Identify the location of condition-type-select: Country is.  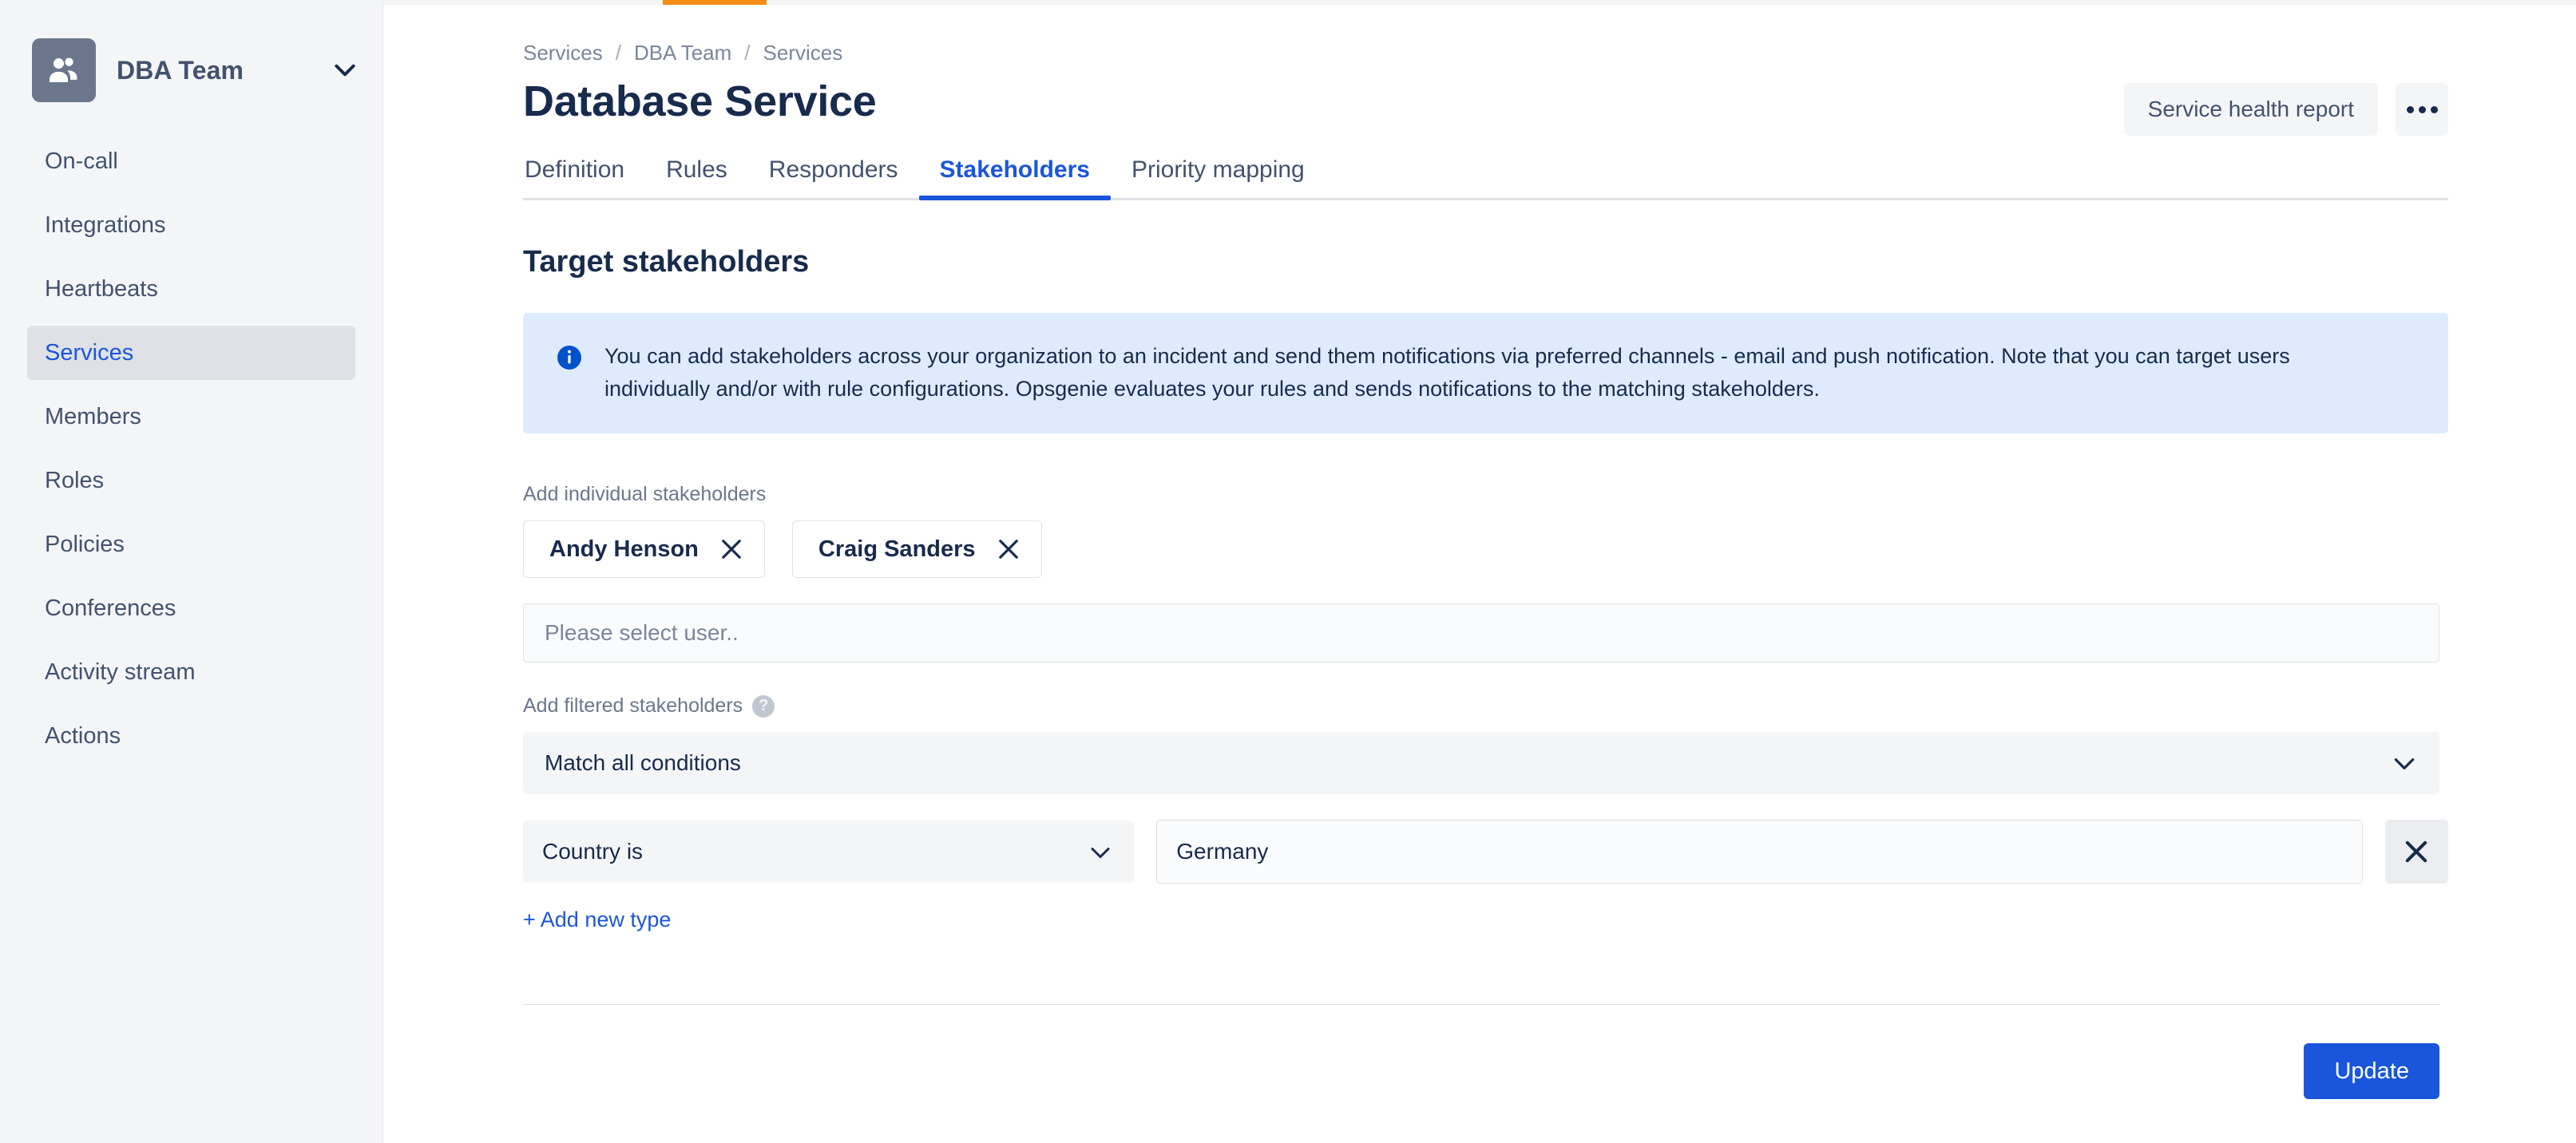
(829, 852).